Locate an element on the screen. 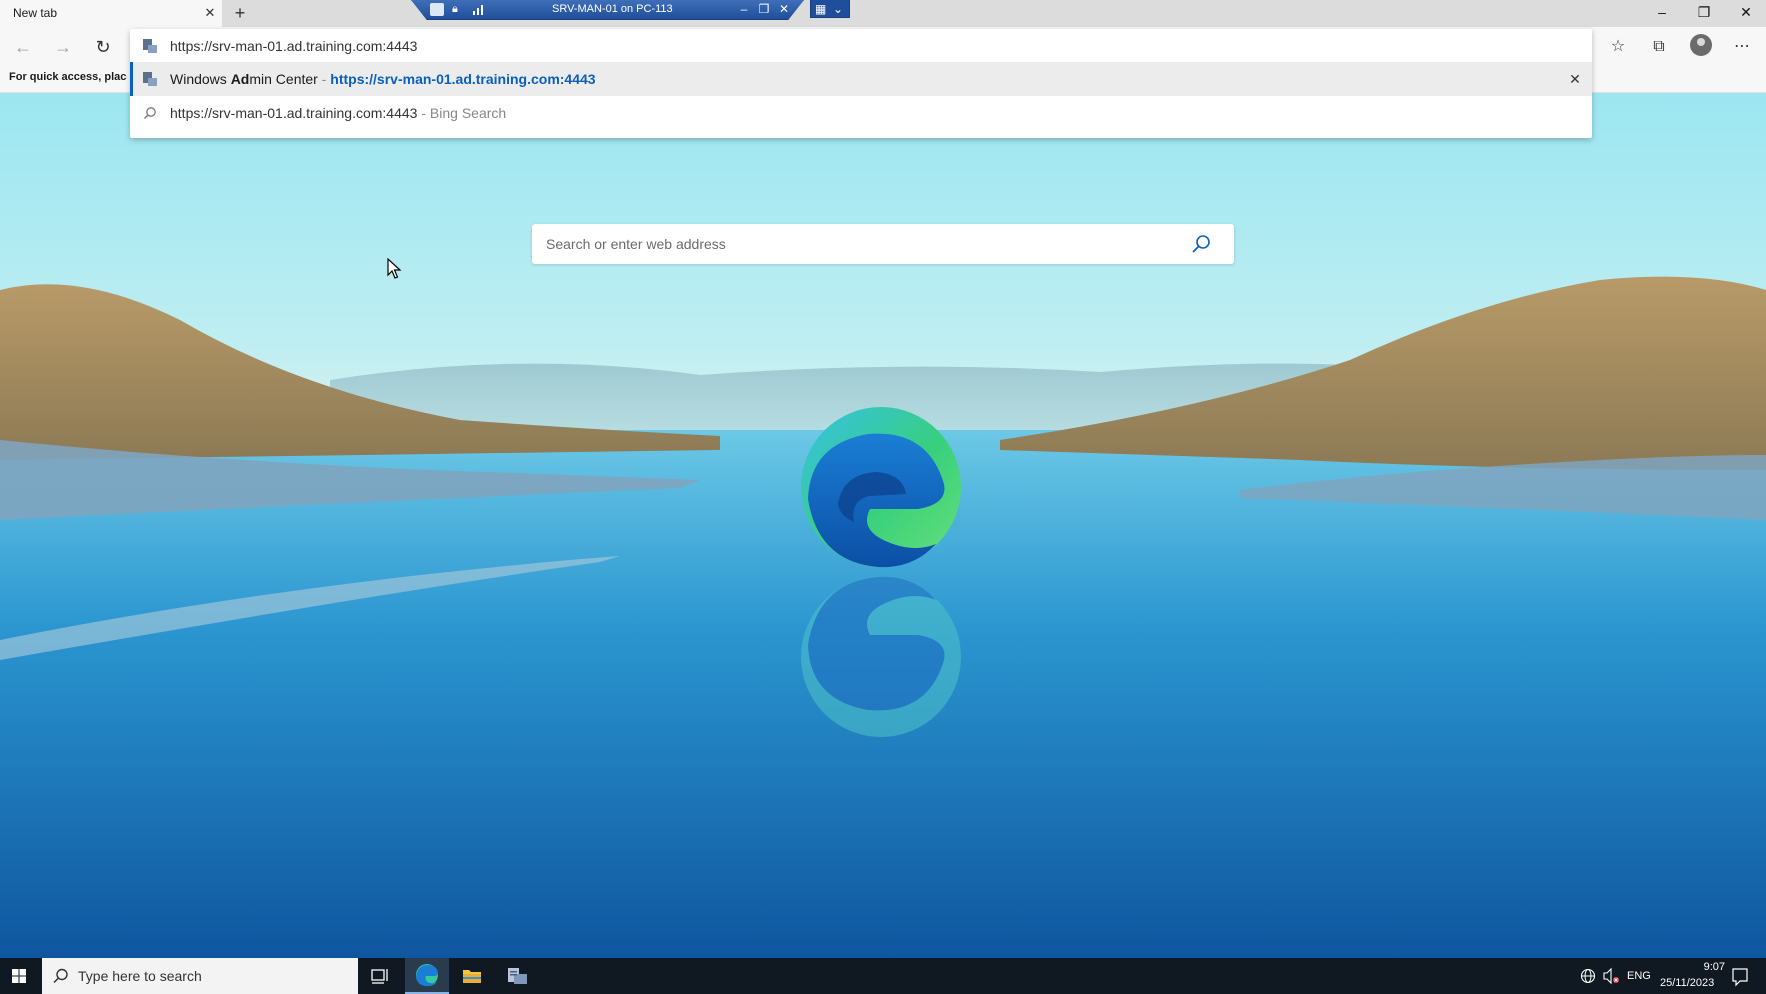 Image resolution: width=1766 pixels, height=994 pixels. favorites-bar-hint: For quick access, place y is located at coordinates (68, 77).